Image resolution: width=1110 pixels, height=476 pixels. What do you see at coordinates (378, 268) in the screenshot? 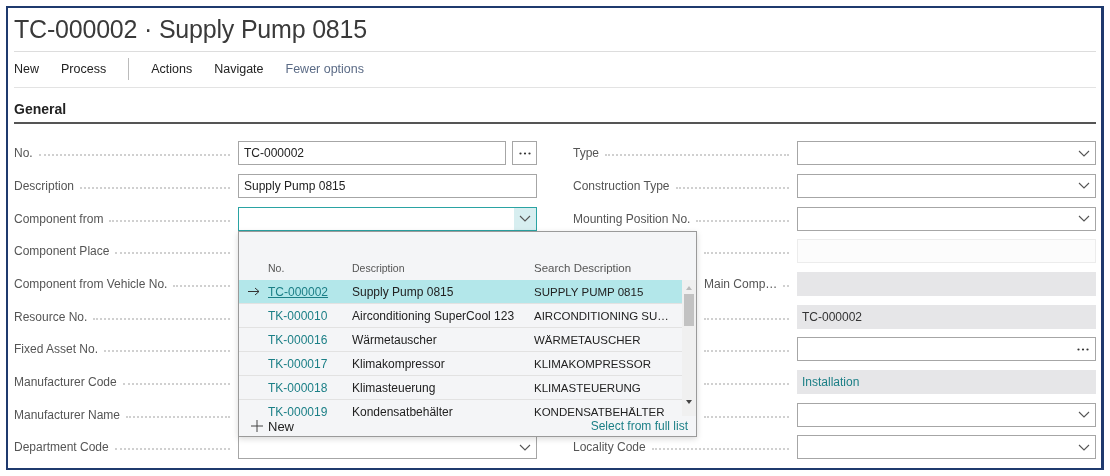
I see `column-header: Description` at bounding box center [378, 268].